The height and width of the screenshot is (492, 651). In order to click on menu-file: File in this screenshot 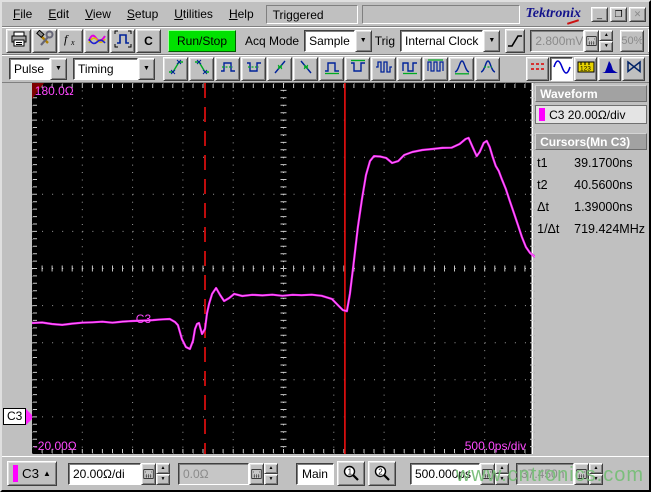, I will do `click(23, 14)`.